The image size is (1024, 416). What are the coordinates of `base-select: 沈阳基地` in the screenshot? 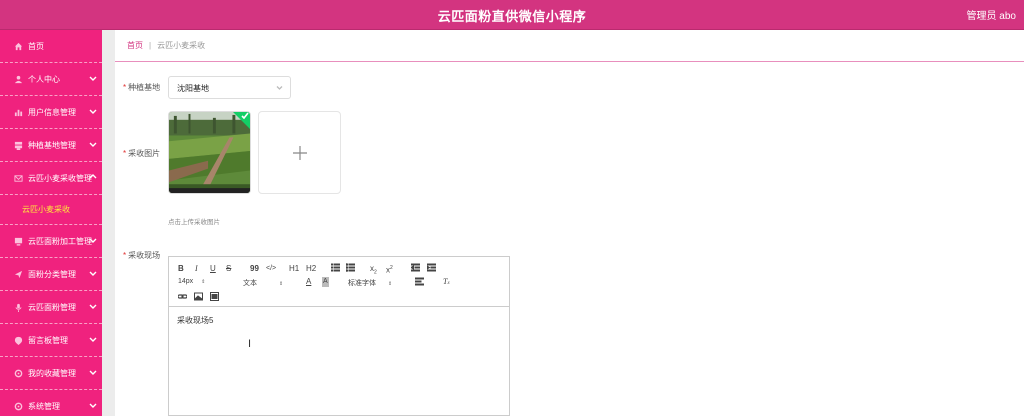 It's located at (229, 87).